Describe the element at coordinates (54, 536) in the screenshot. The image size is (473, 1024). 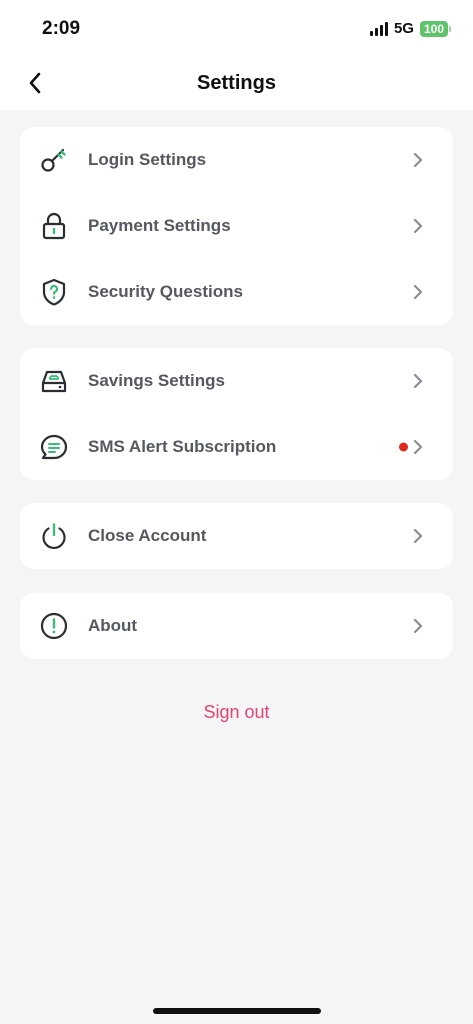
I see `power-icon` at that location.